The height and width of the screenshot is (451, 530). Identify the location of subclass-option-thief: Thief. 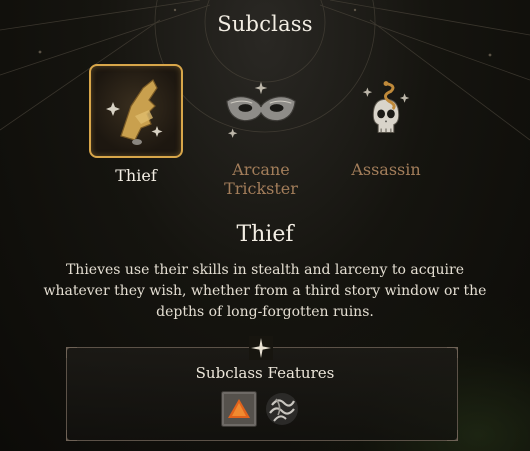
(136, 124).